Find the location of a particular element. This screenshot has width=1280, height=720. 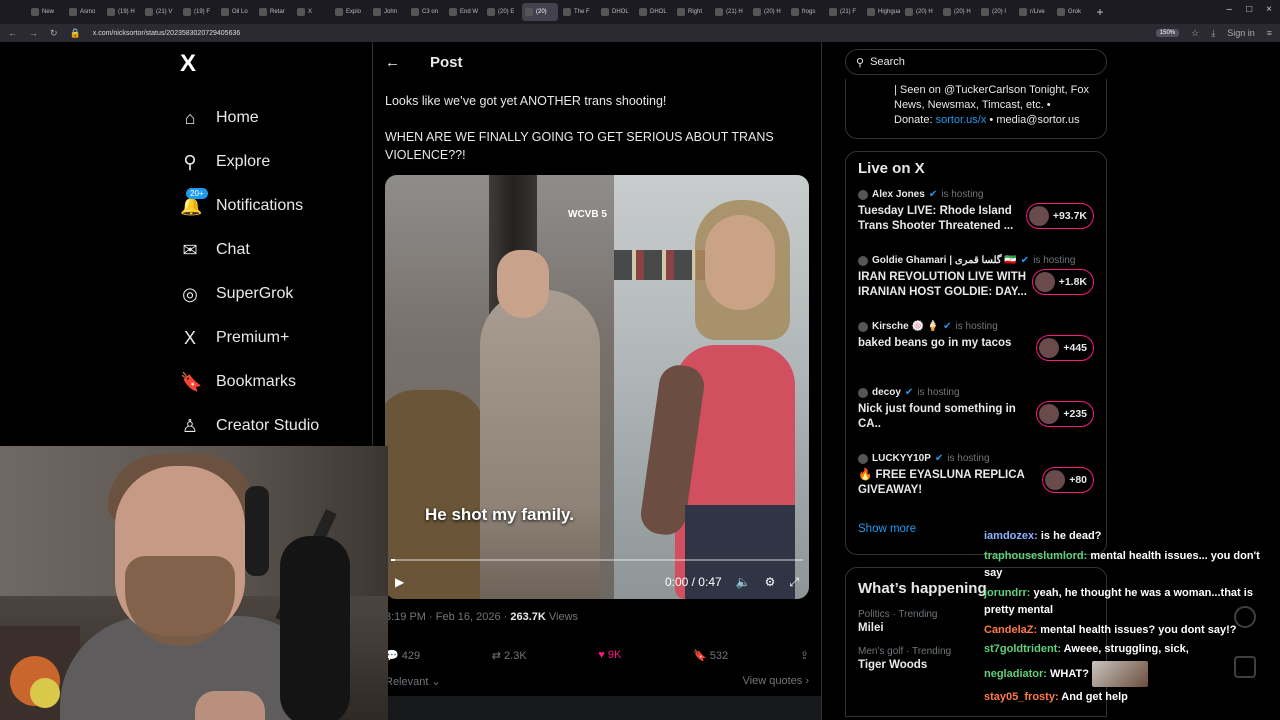

nav-bookmarks: 🔖 Bookmarks is located at coordinates (270, 382).